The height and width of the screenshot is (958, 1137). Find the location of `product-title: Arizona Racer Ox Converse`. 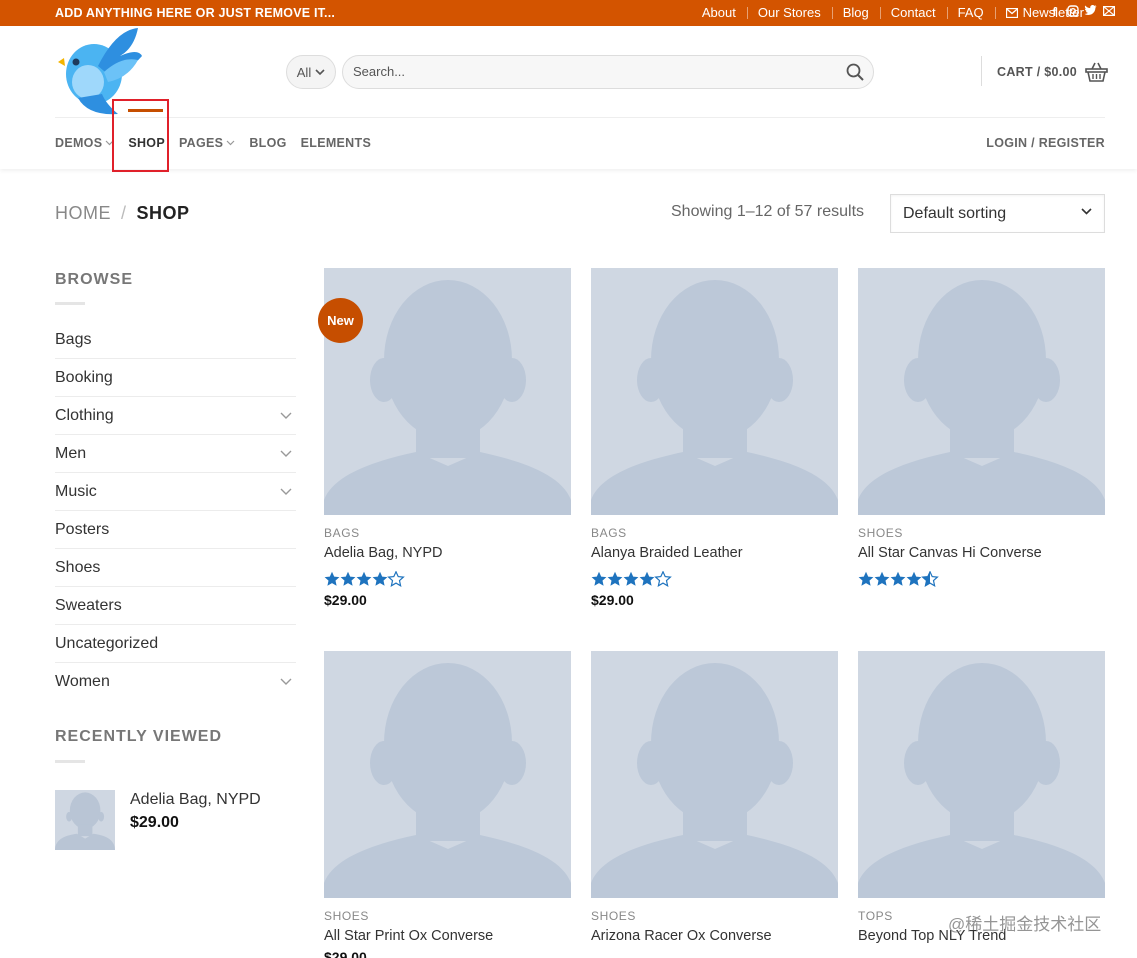

product-title: Arizona Racer Ox Converse is located at coordinates (714, 936).